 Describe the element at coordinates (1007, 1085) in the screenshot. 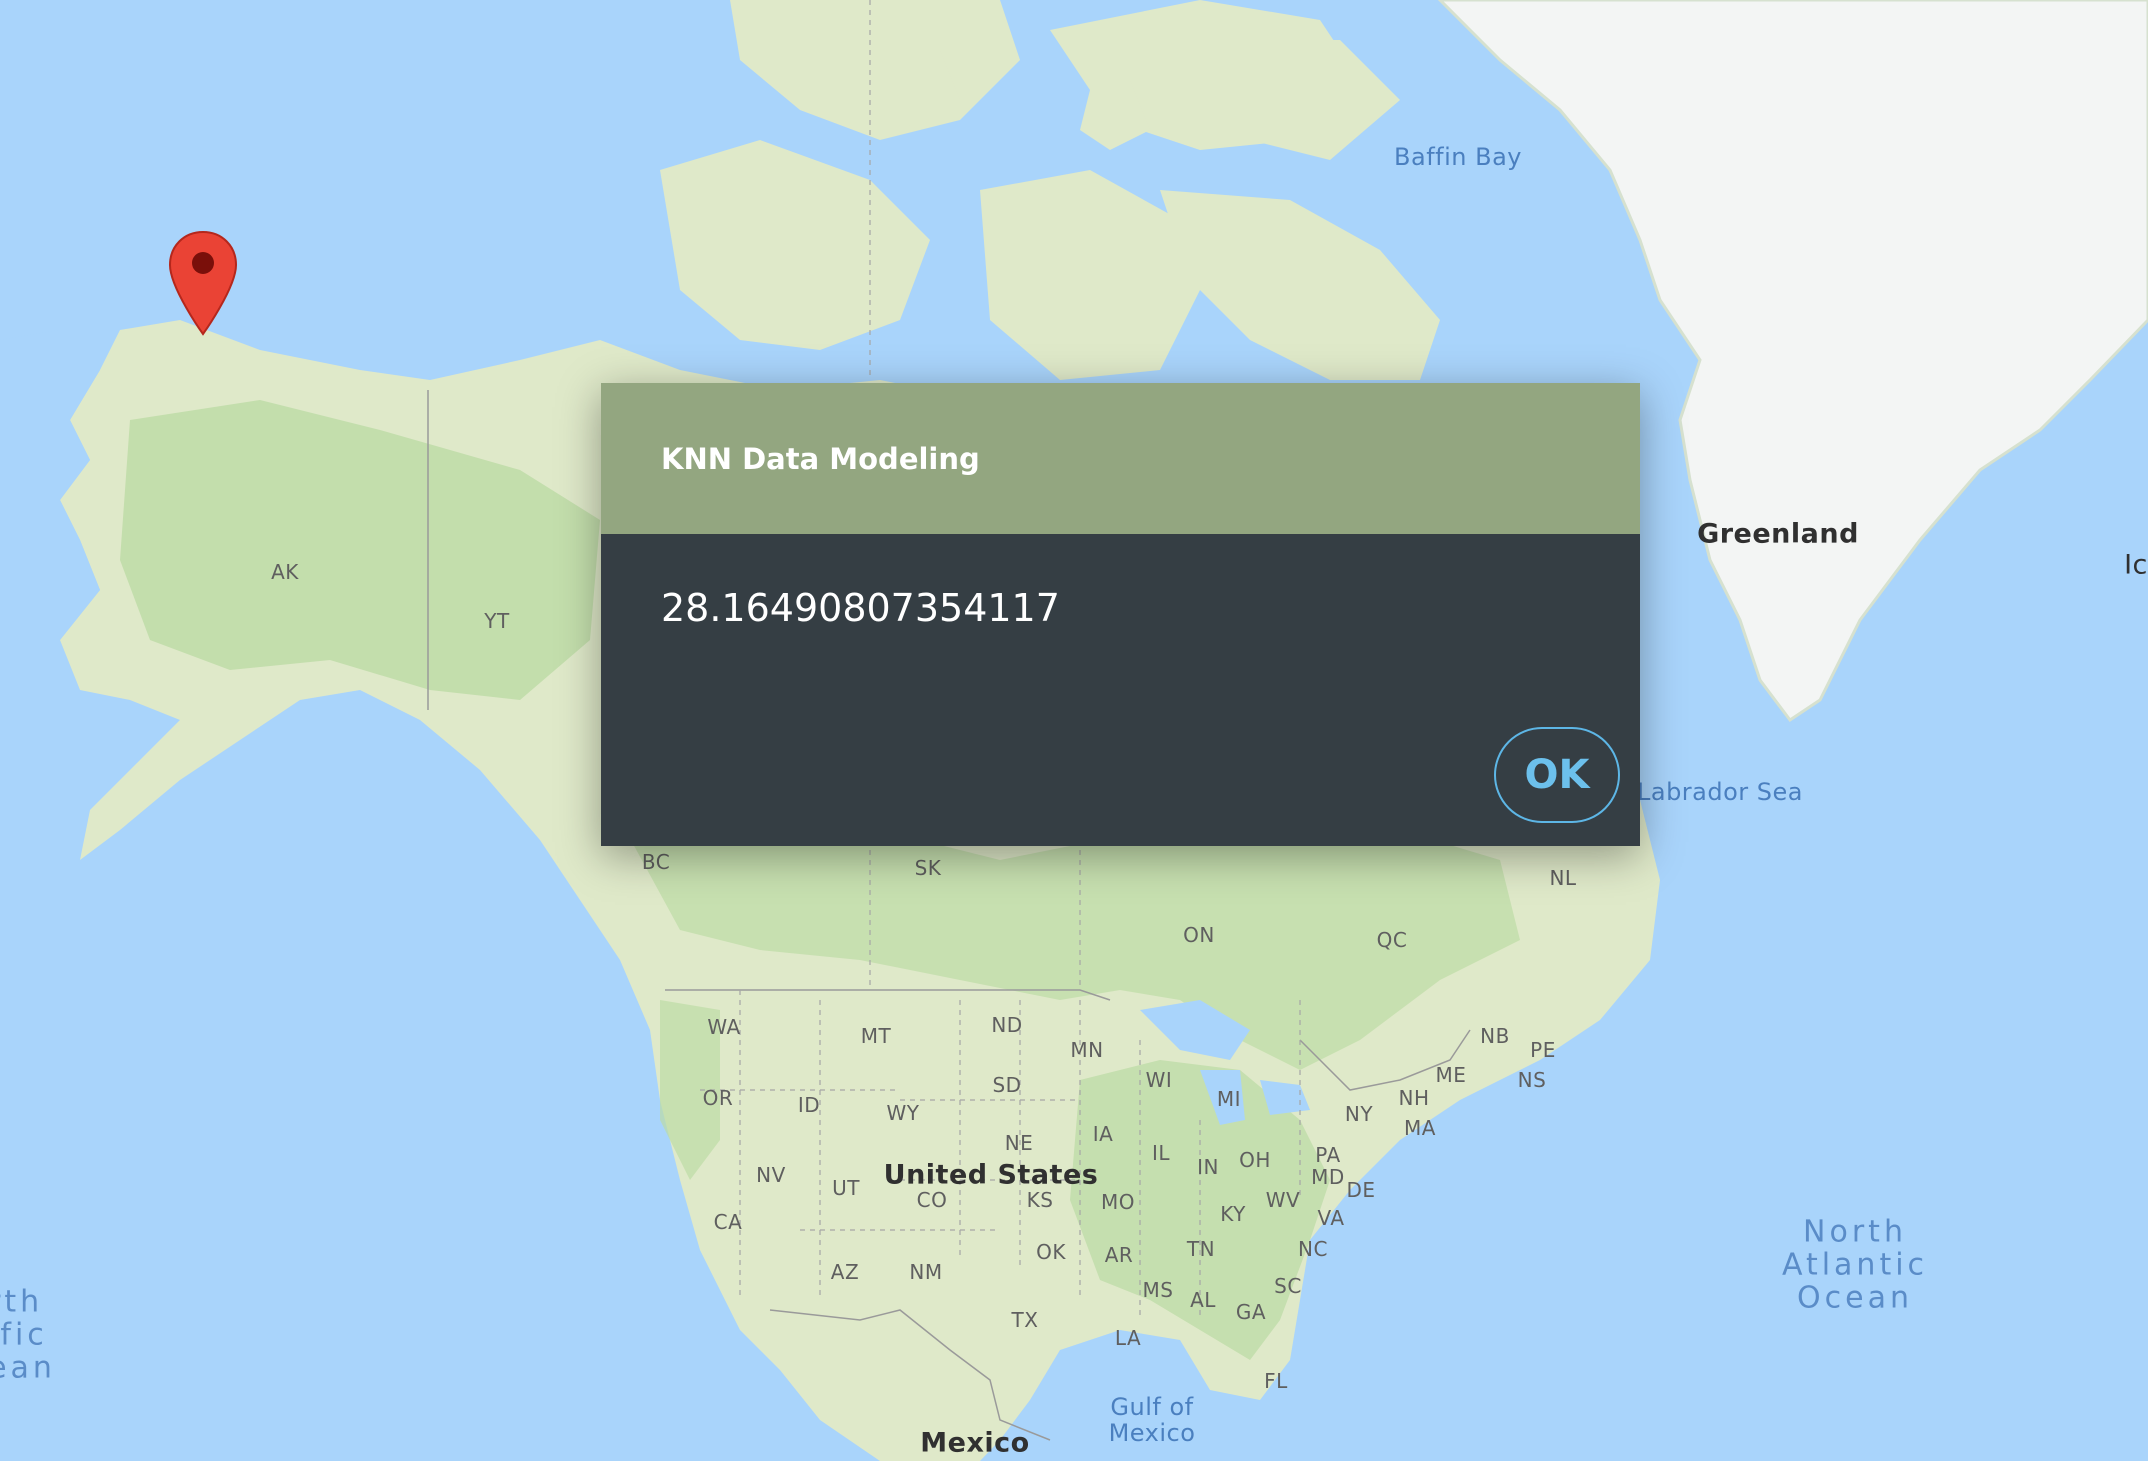

I see `label-region: SD` at that location.